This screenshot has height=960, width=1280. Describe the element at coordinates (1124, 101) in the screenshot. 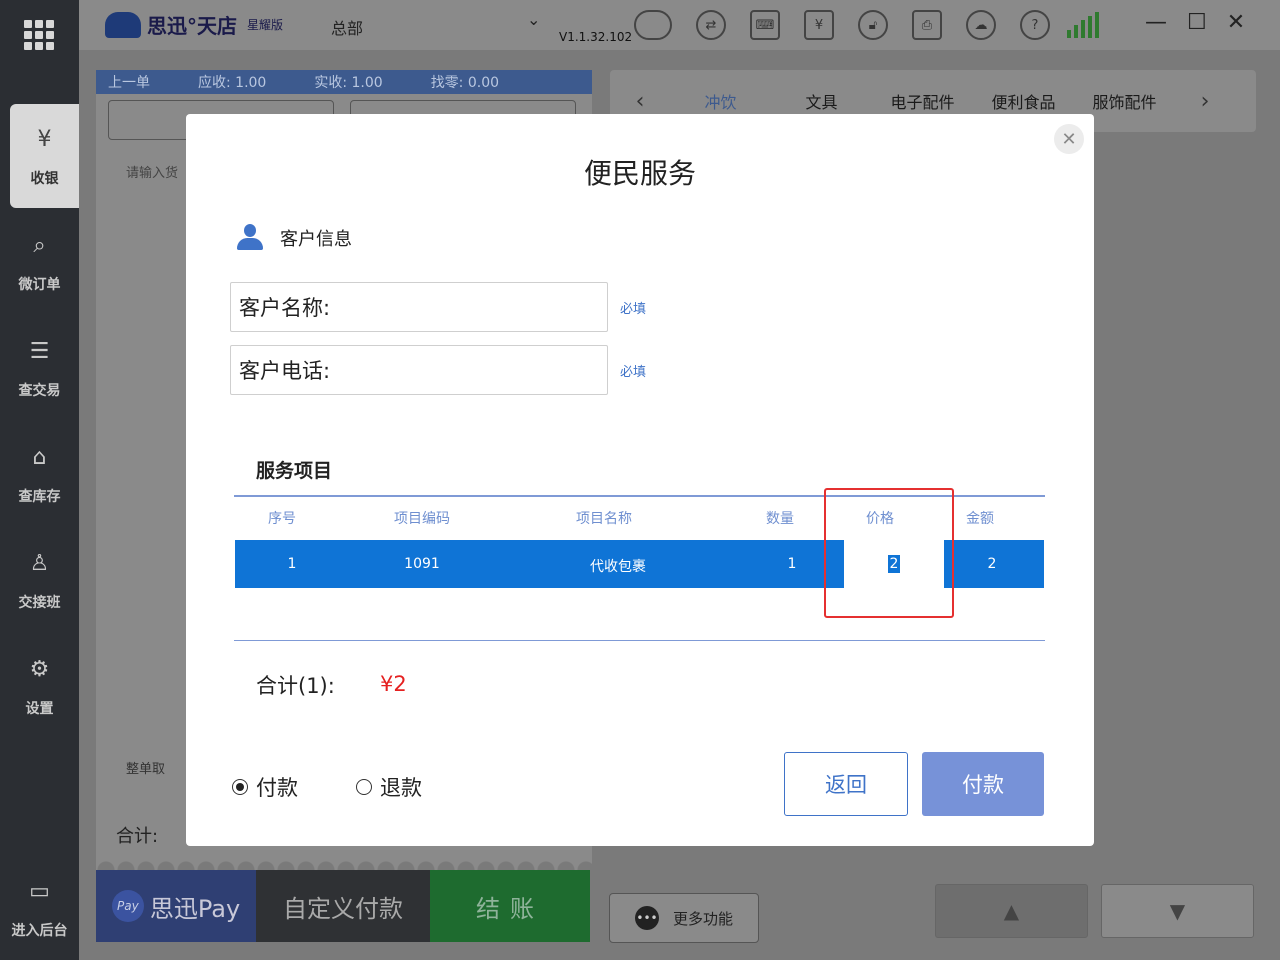

I see `category-apparel: 服饰配件` at that location.